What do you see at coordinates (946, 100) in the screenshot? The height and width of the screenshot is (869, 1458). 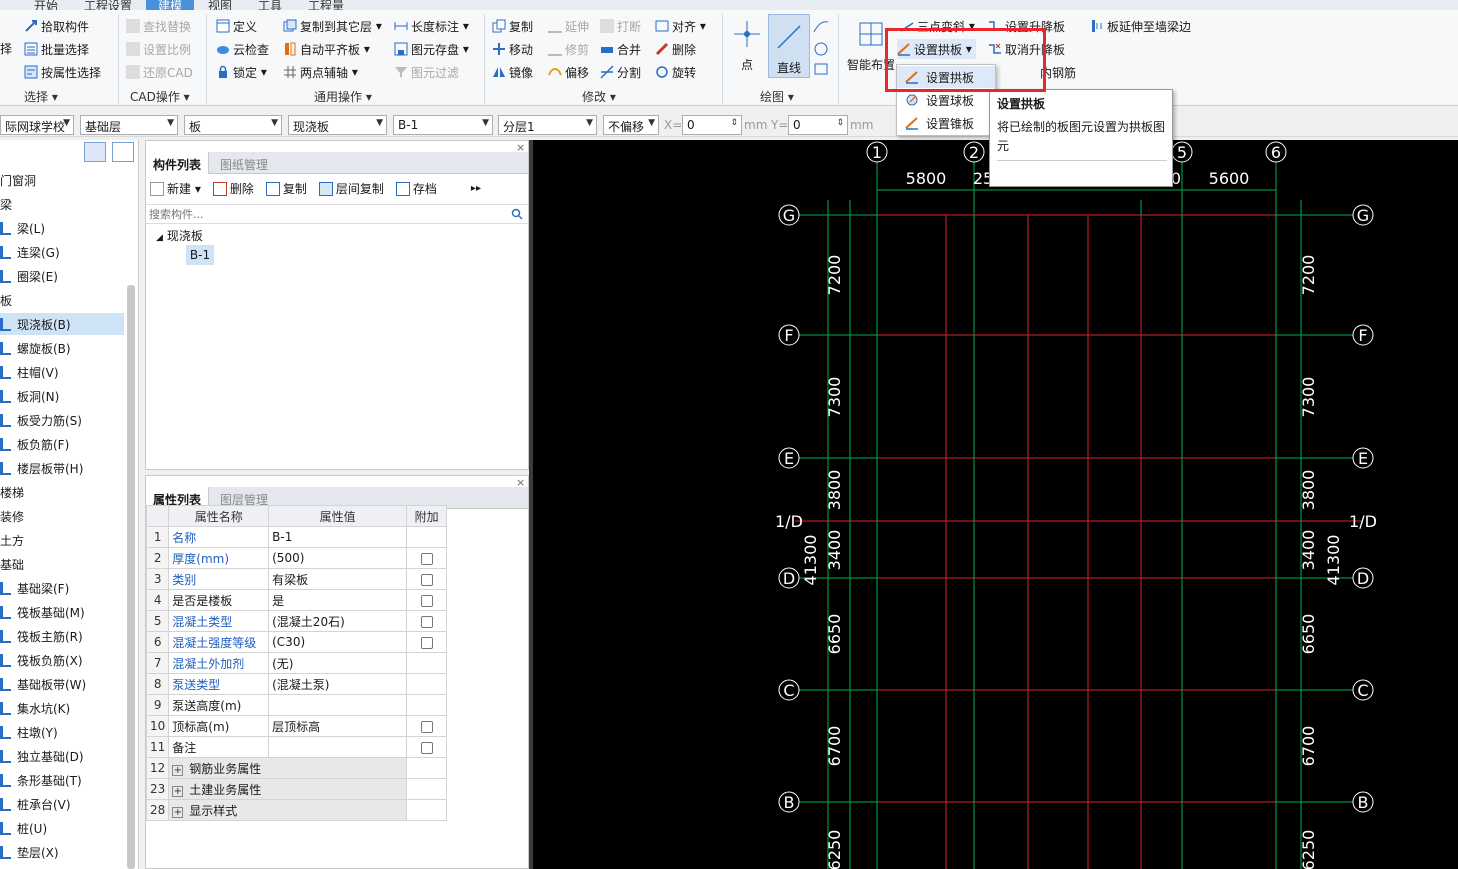 I see `menu-item-set-sphere: 设置球板` at bounding box center [946, 100].